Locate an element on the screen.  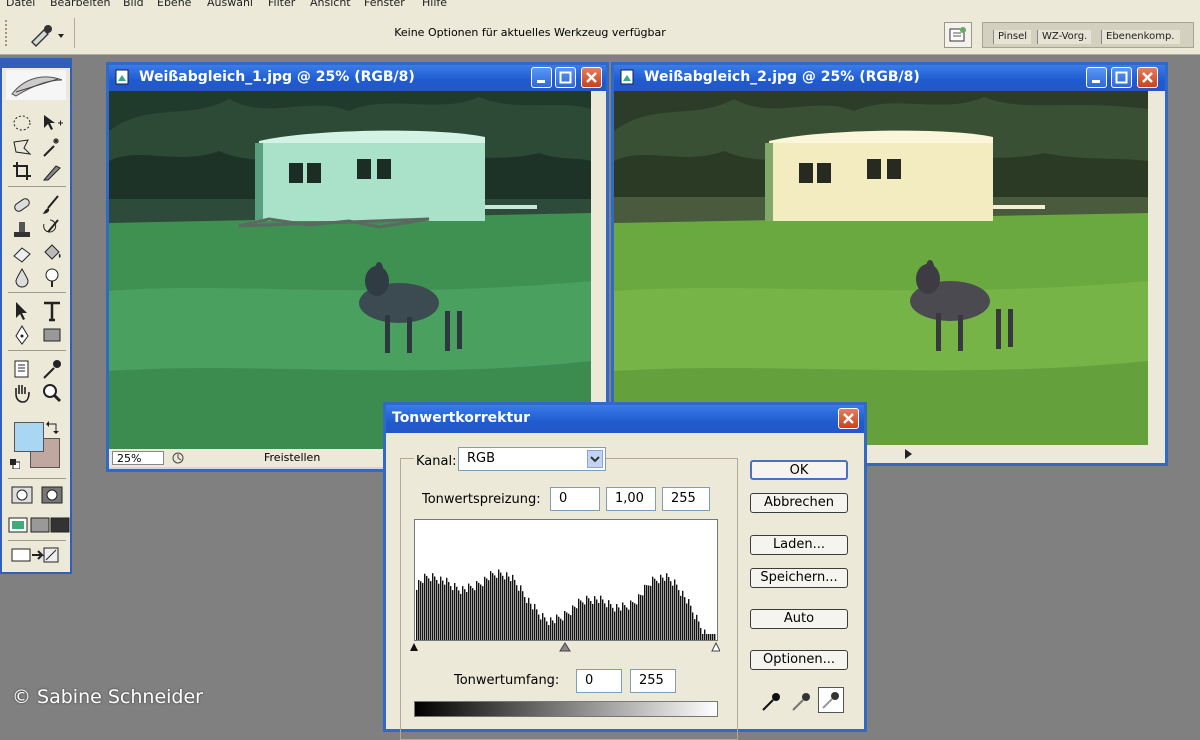
zoom-level-field: 25% is located at coordinates (138, 458).